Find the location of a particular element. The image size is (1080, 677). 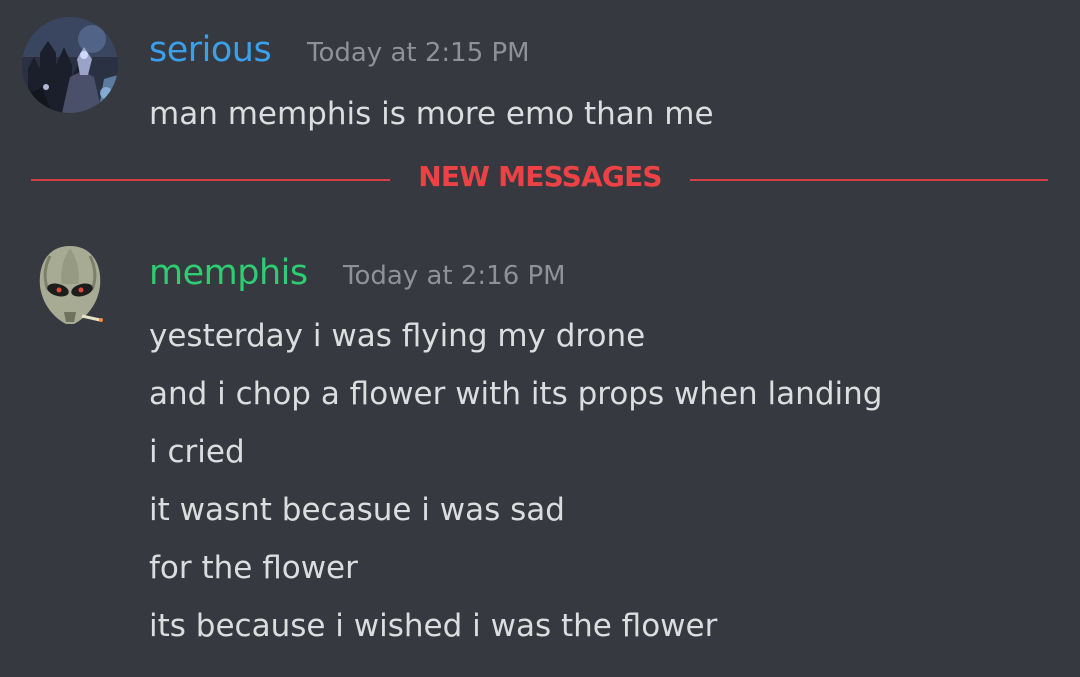

message-text: i cried is located at coordinates (197, 452).